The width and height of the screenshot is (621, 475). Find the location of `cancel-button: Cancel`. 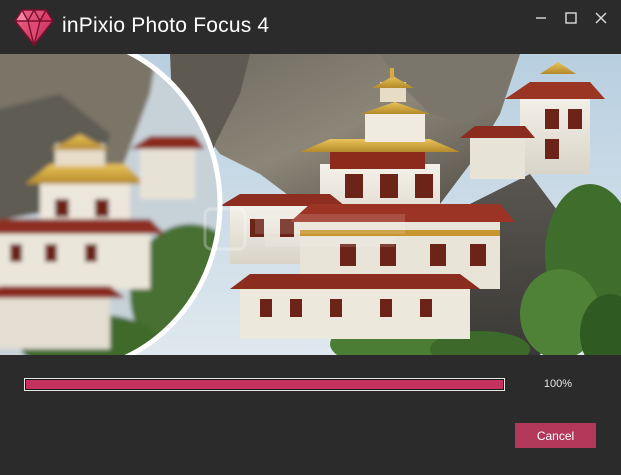

cancel-button: Cancel is located at coordinates (555, 435).